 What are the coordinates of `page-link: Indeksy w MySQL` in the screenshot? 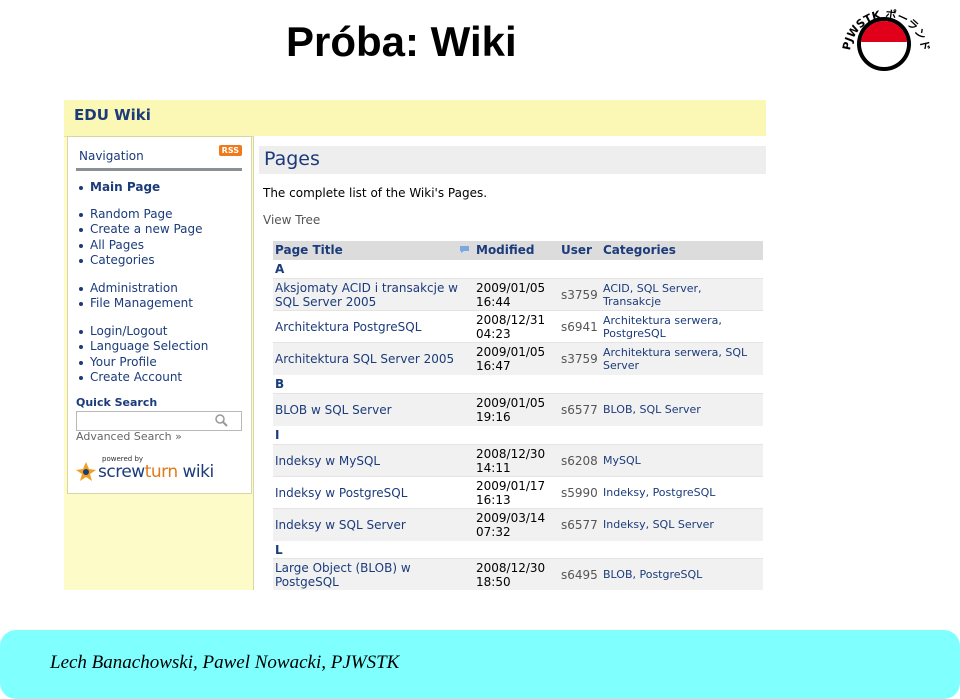 It's located at (373, 461).